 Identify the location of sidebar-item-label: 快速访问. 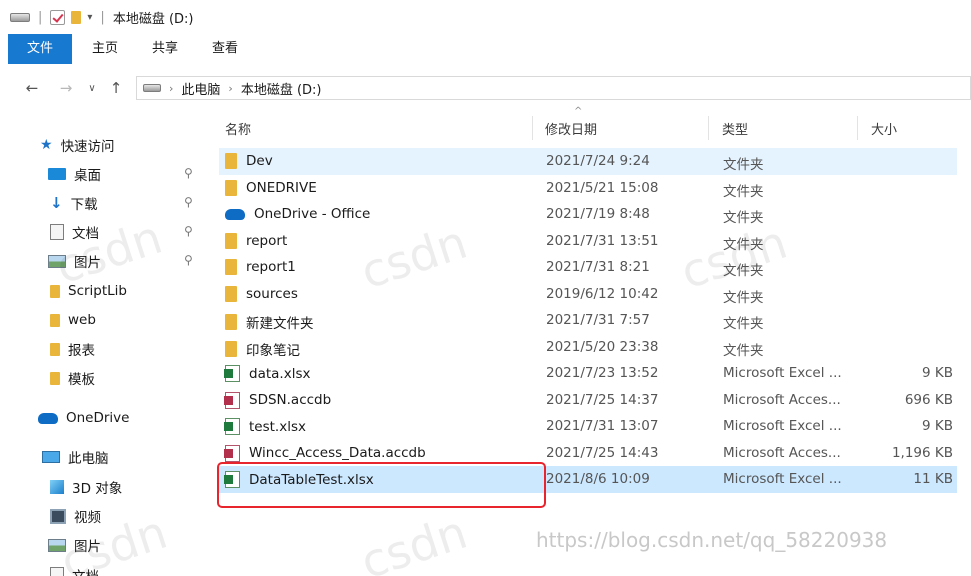
(87, 147).